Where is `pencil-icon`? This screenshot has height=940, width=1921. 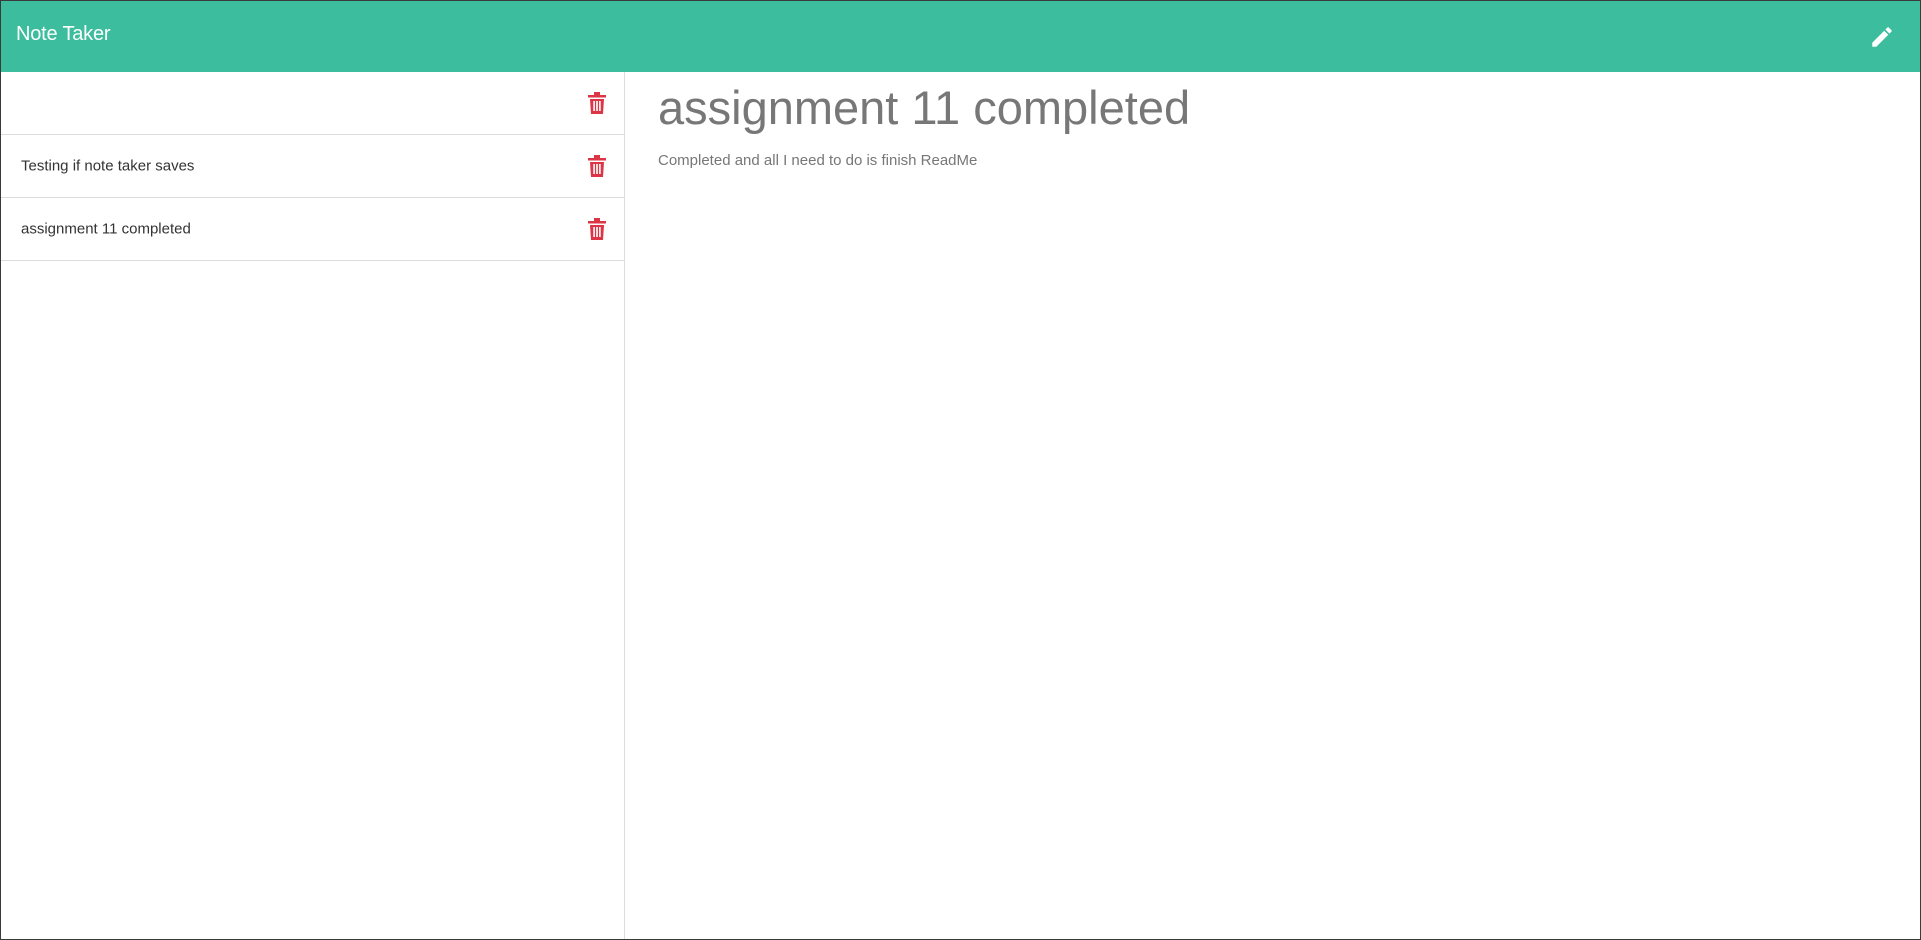
pencil-icon is located at coordinates (1882, 37).